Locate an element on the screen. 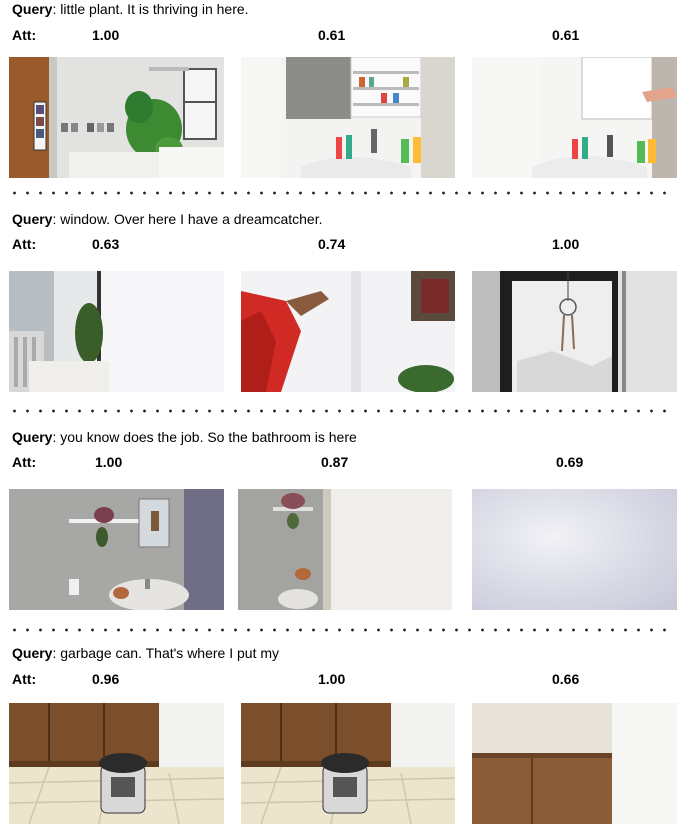 The image size is (677, 824). att-value-3: 1.00 is located at coordinates (566, 244).